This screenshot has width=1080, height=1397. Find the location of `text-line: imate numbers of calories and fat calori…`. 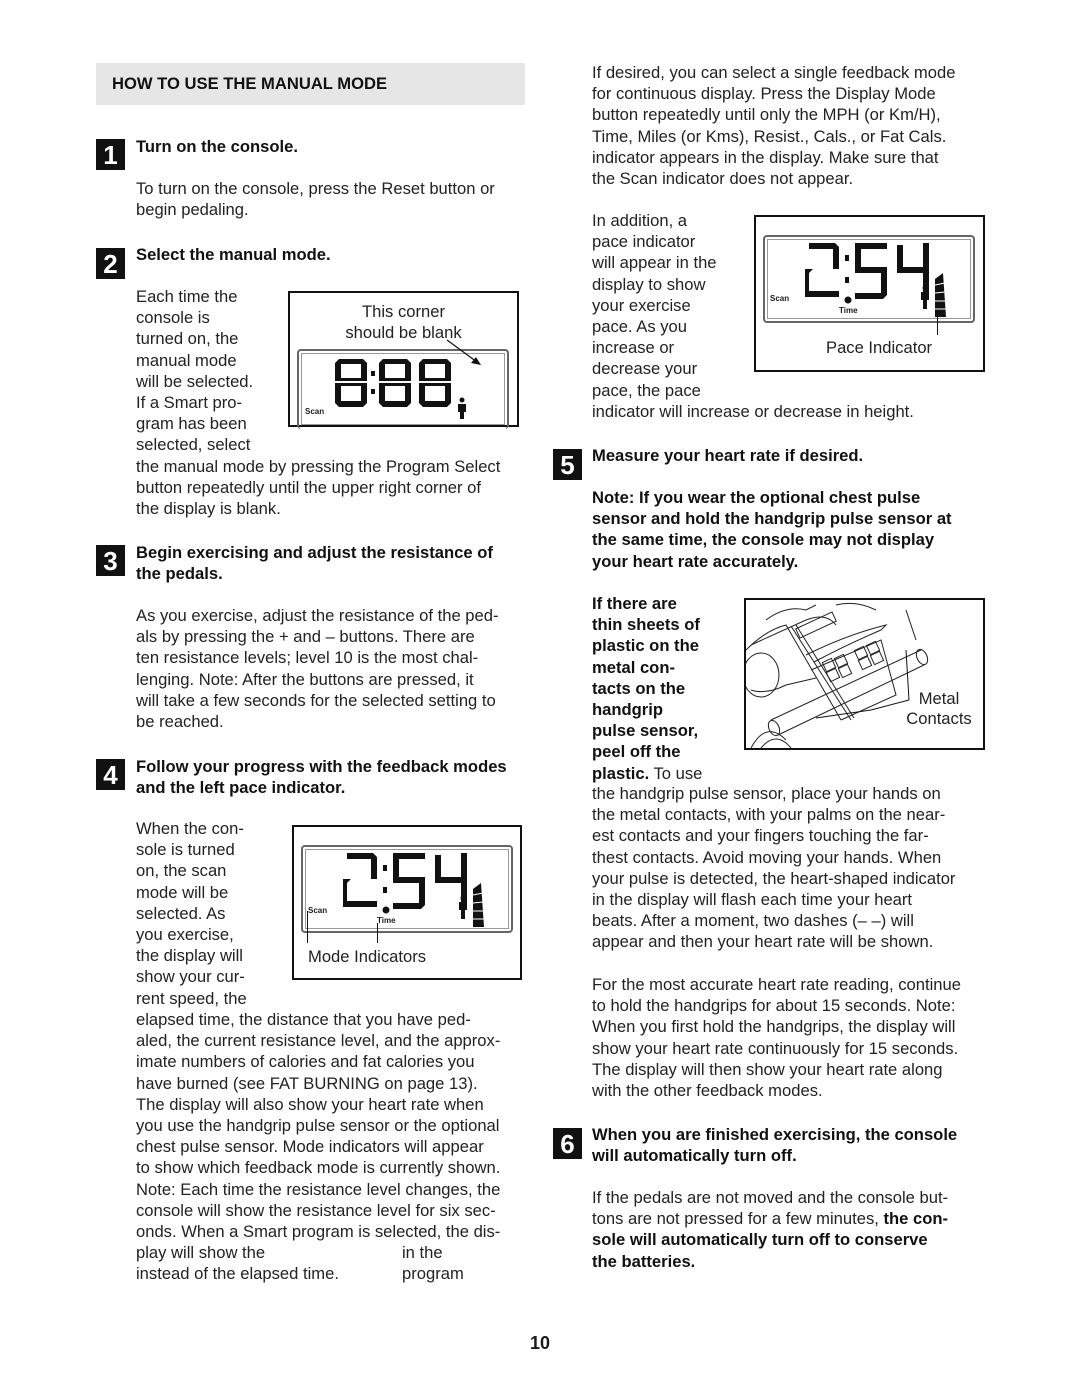

text-line: imate numbers of calories and fat calori… is located at coordinates (305, 1062).